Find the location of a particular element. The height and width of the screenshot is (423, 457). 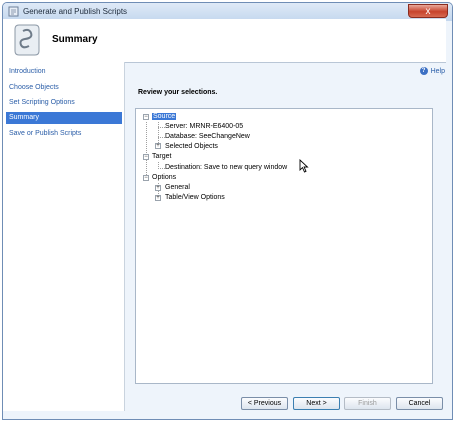

help-link: ? Help is located at coordinates (432, 71).